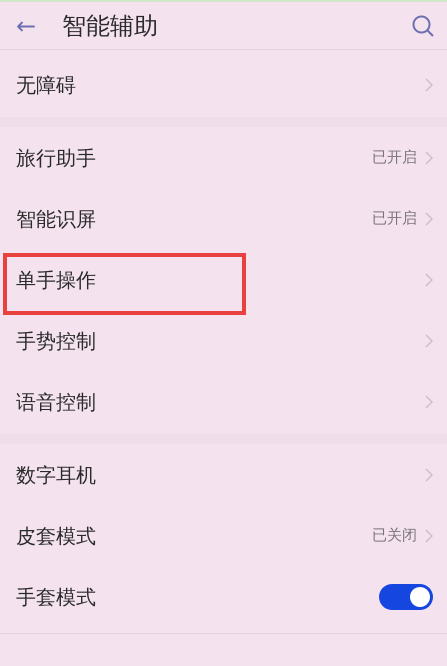  Describe the element at coordinates (46, 84) in the screenshot. I see `setting-label: 无障碍` at that location.